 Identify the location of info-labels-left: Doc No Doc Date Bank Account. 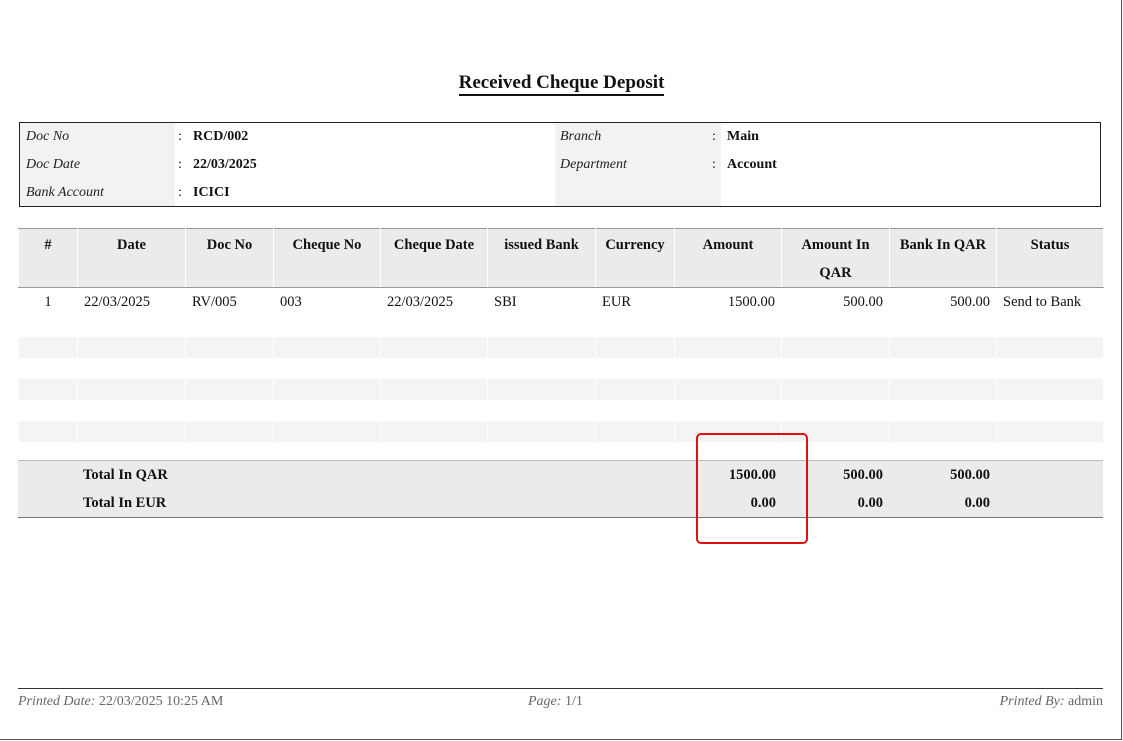
(97, 164).